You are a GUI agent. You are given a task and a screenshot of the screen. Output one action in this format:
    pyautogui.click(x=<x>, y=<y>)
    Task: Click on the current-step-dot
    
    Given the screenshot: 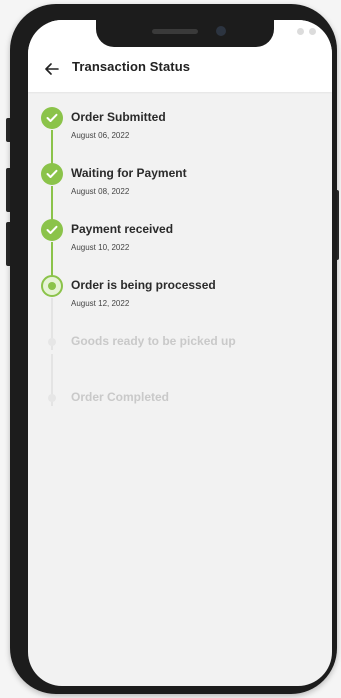 What is the action you would take?
    pyautogui.click(x=52, y=286)
    